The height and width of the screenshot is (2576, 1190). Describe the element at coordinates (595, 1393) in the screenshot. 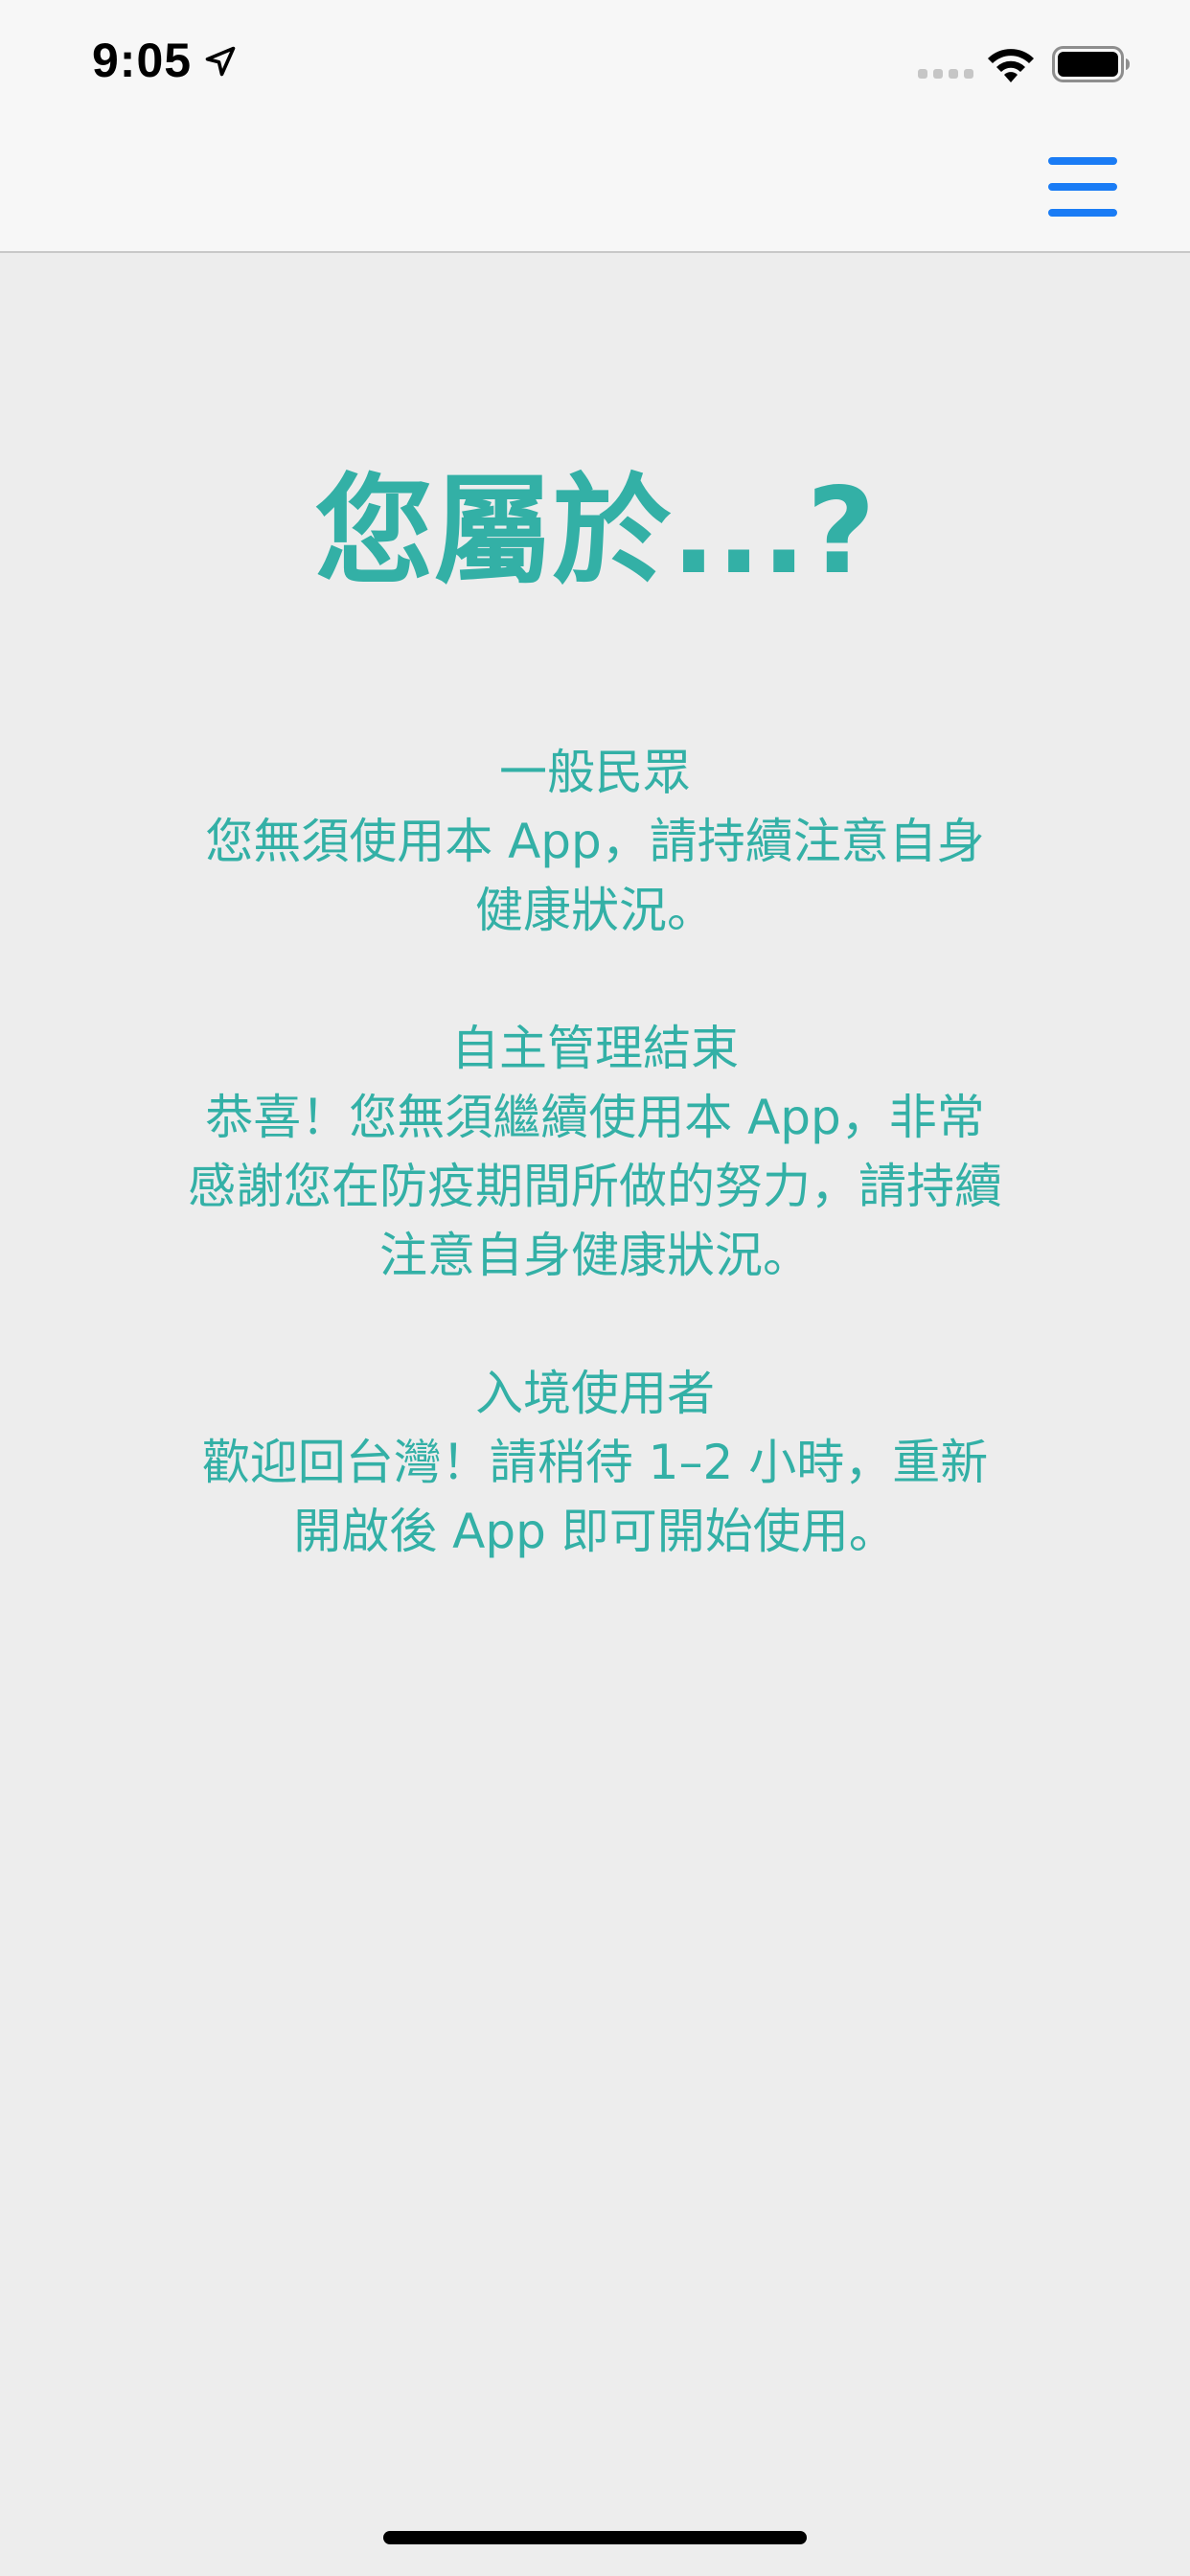

I see `section-title: 入境使用者` at that location.